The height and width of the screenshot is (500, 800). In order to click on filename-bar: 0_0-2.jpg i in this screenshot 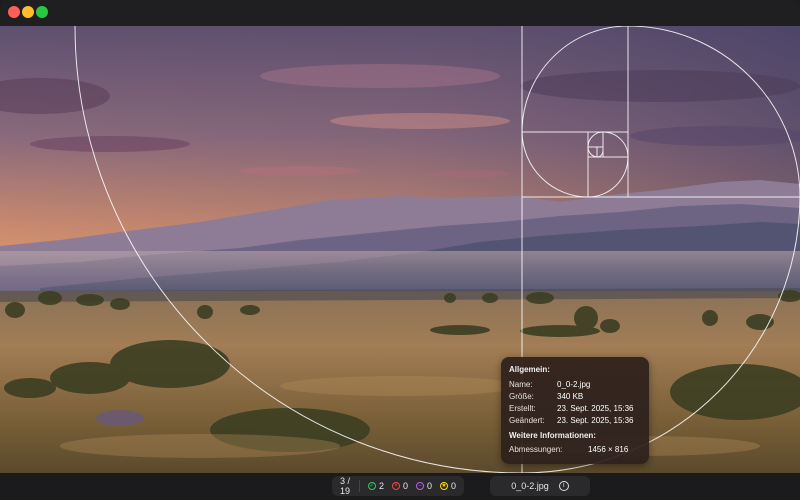, I will do `click(540, 486)`.